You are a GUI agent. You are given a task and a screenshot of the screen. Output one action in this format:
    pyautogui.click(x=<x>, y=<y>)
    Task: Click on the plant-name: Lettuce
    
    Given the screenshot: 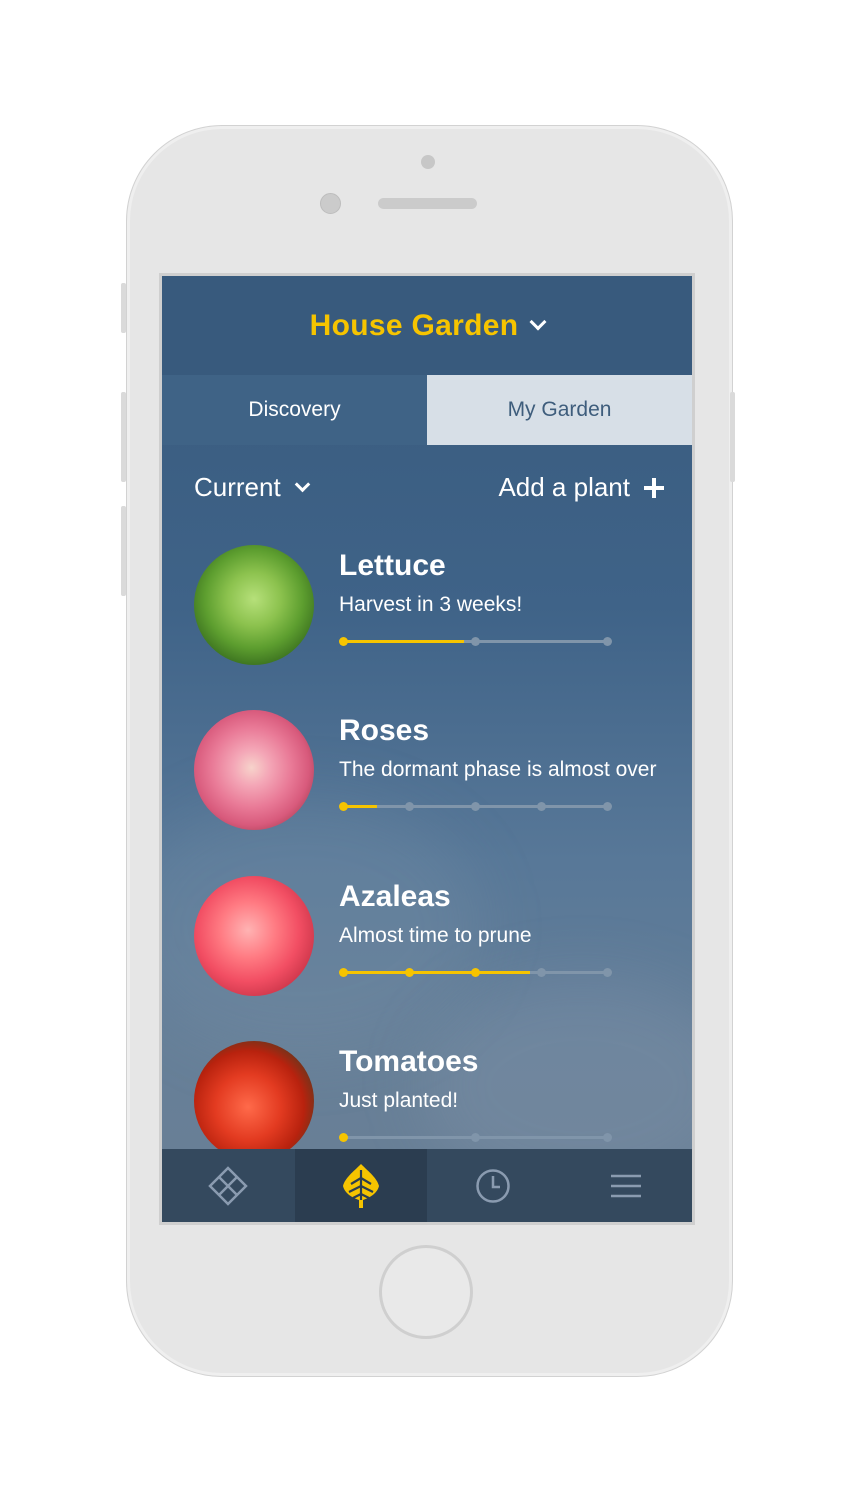 What is the action you would take?
    pyautogui.click(x=392, y=565)
    